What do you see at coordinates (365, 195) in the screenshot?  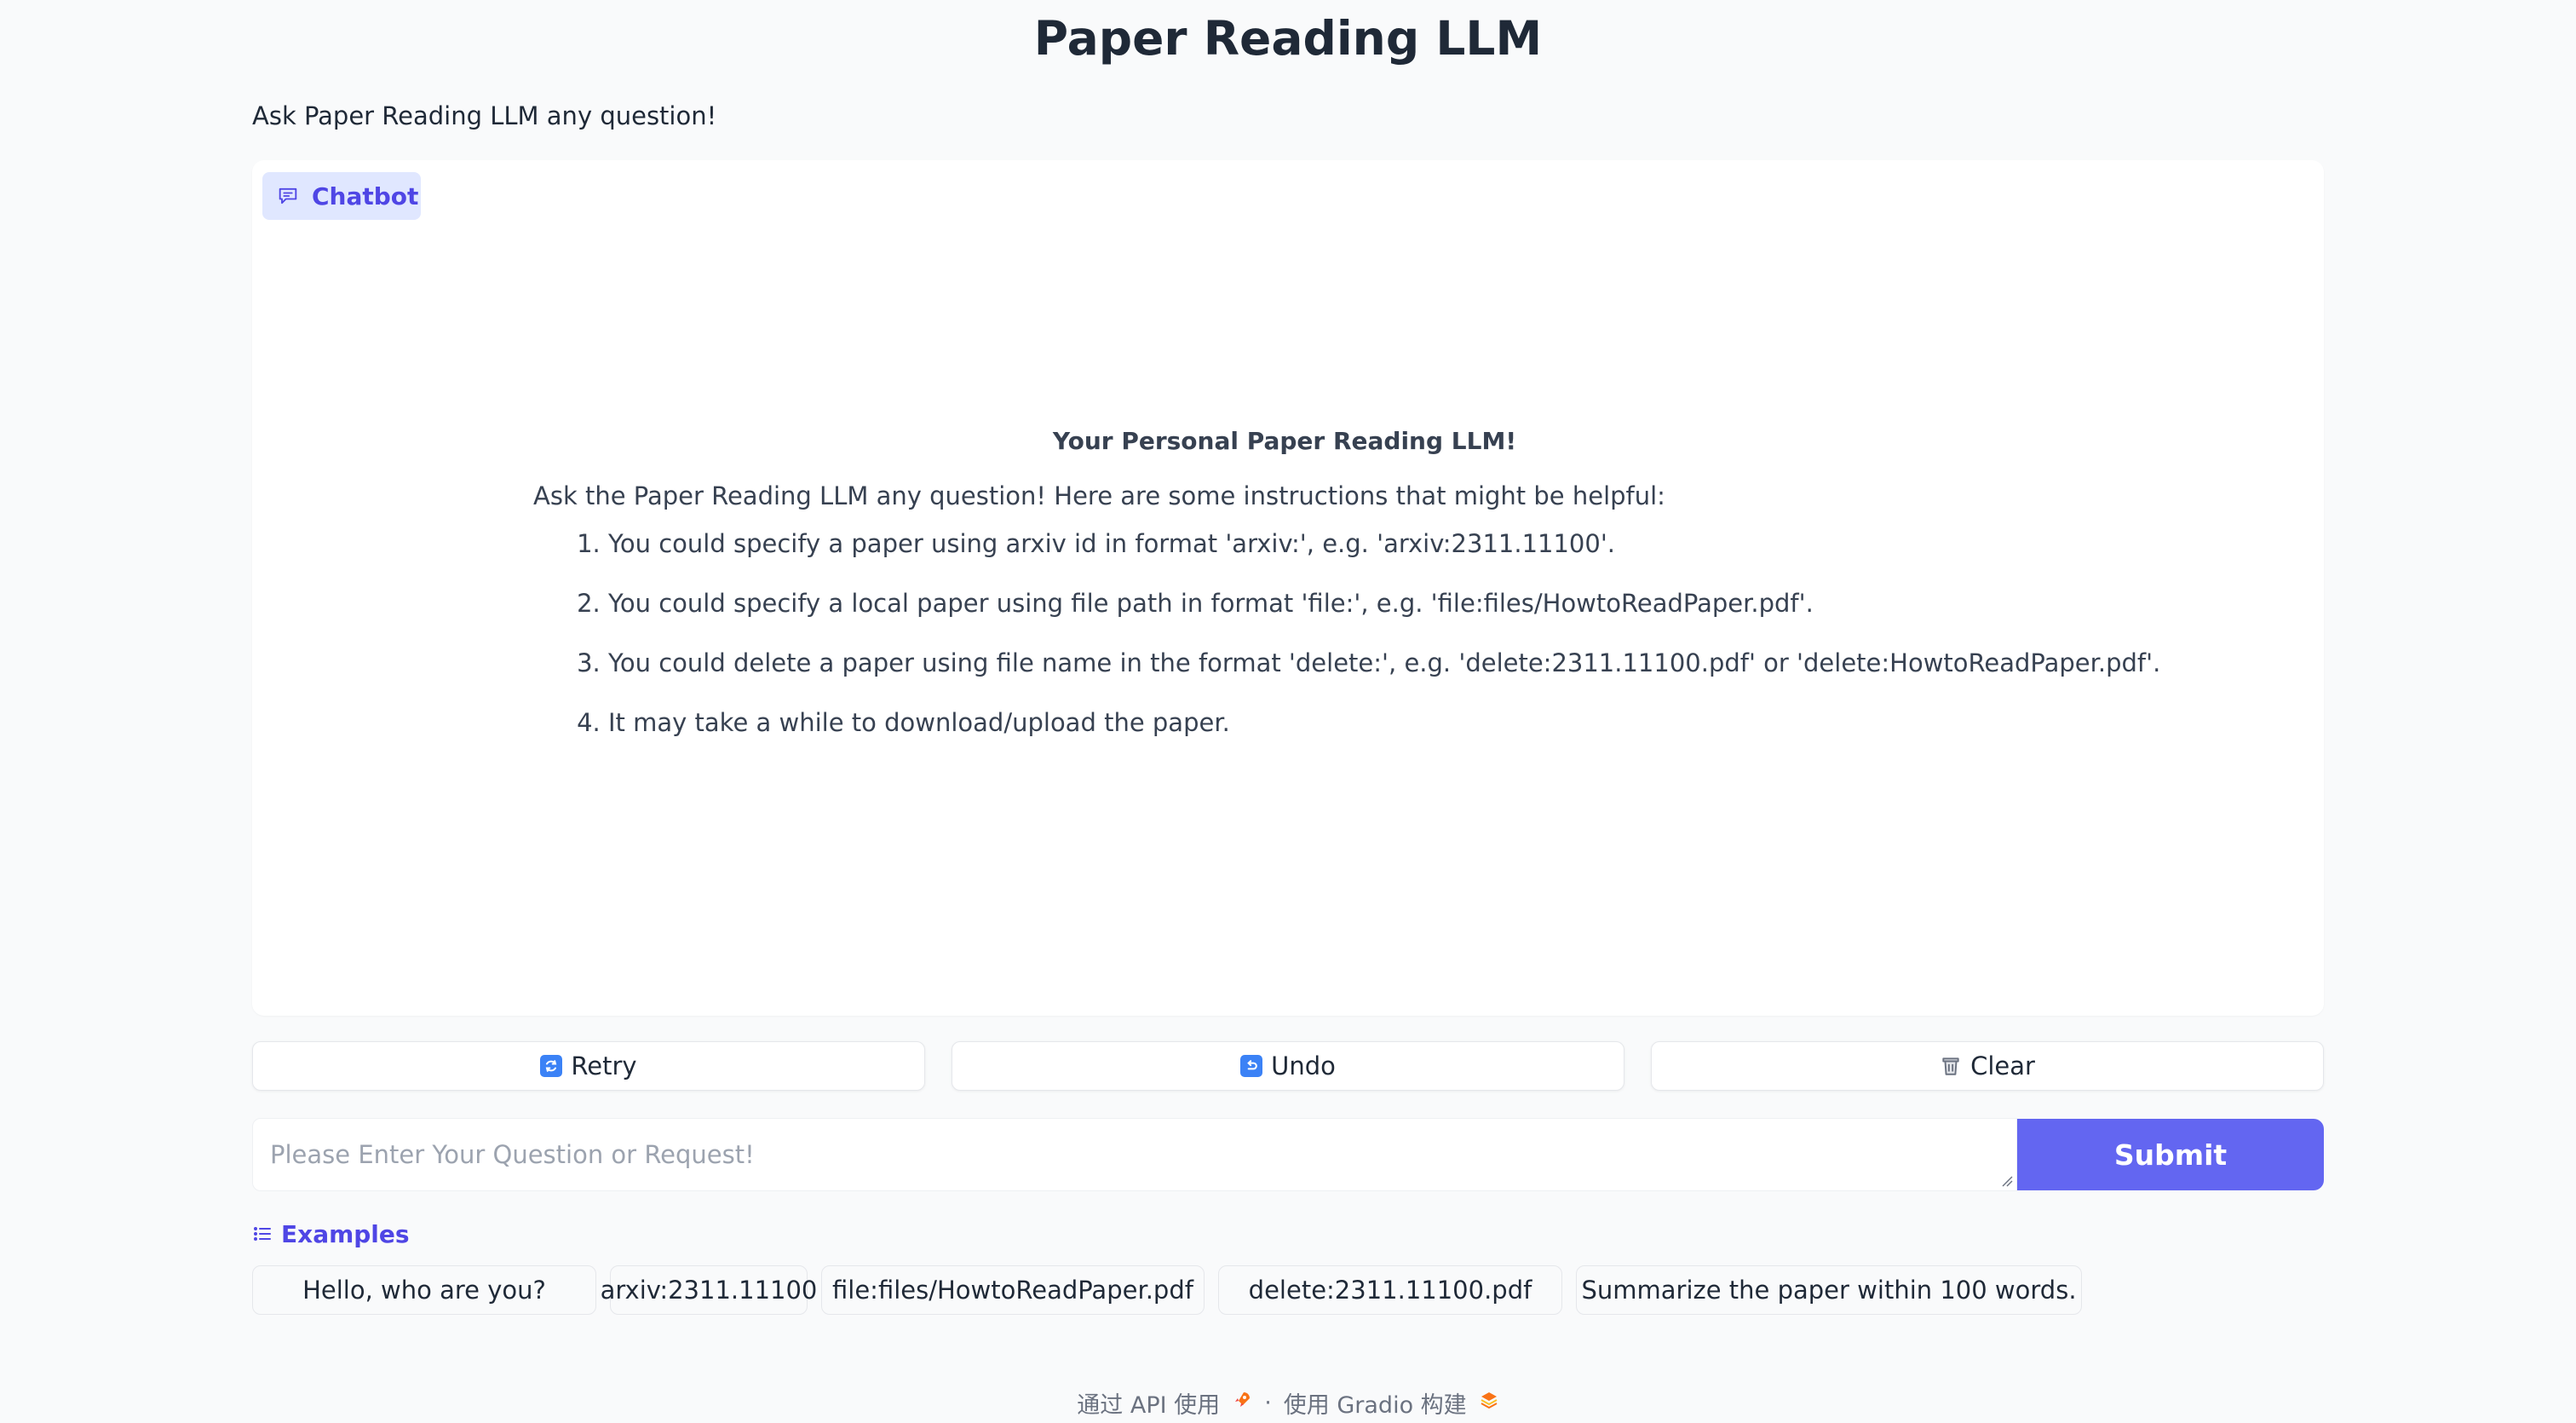 I see `chatbot-label-text: Chatbot` at bounding box center [365, 195].